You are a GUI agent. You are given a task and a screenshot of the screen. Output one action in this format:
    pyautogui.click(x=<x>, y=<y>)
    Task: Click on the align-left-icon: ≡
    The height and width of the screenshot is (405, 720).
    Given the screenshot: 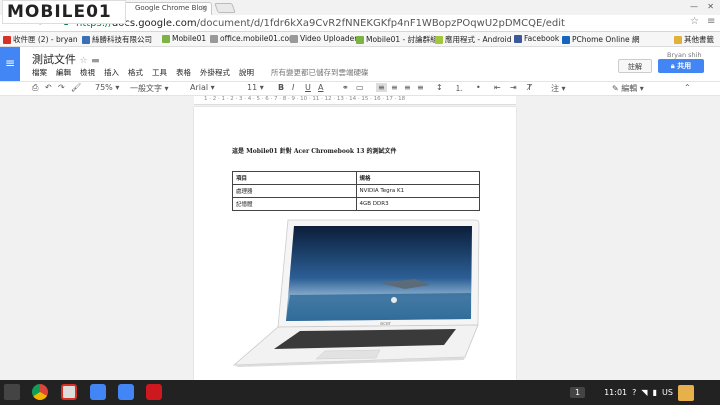 What is the action you would take?
    pyautogui.click(x=381, y=87)
    